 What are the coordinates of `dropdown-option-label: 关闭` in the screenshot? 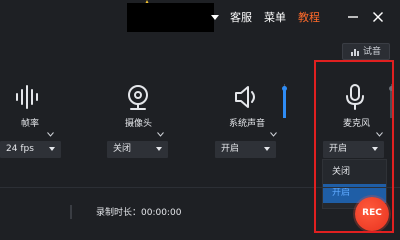 It's located at (341, 172).